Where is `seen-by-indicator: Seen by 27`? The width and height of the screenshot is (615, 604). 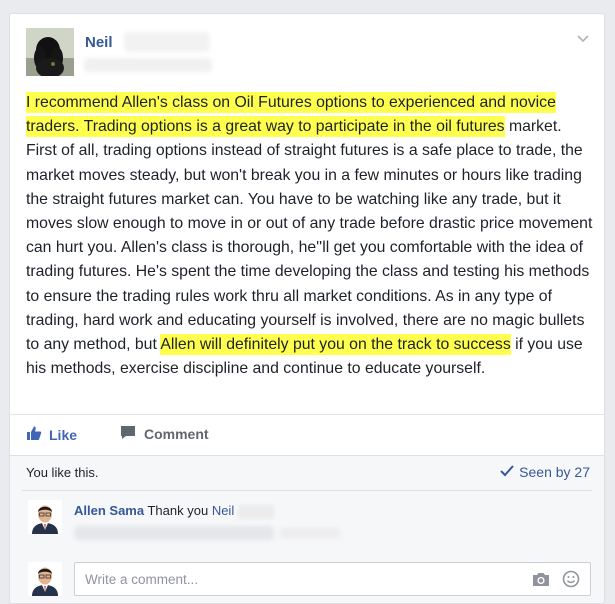 seen-by-indicator: Seen by 27 is located at coordinates (545, 472).